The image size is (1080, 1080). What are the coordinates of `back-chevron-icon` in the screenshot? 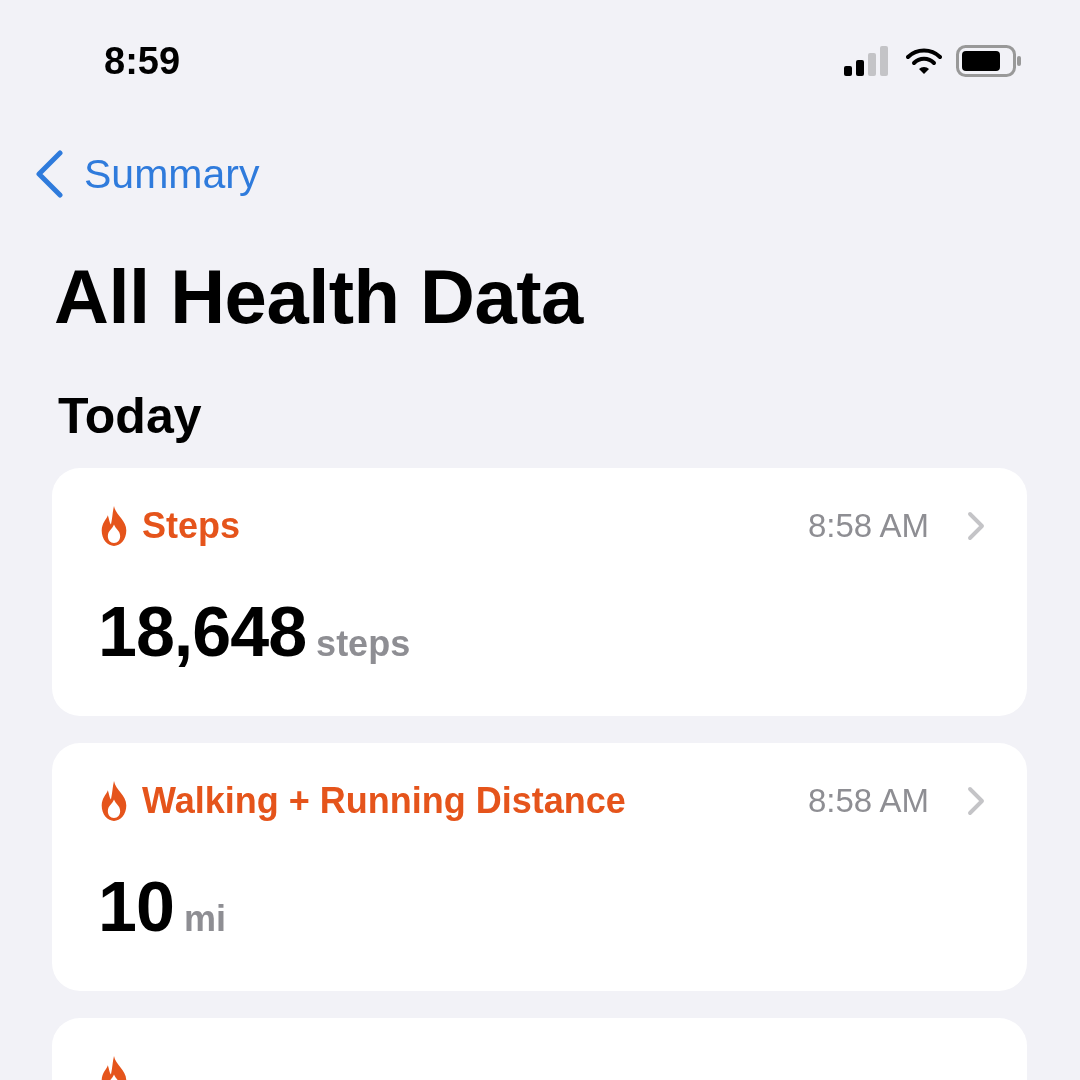 It's located at (49, 174).